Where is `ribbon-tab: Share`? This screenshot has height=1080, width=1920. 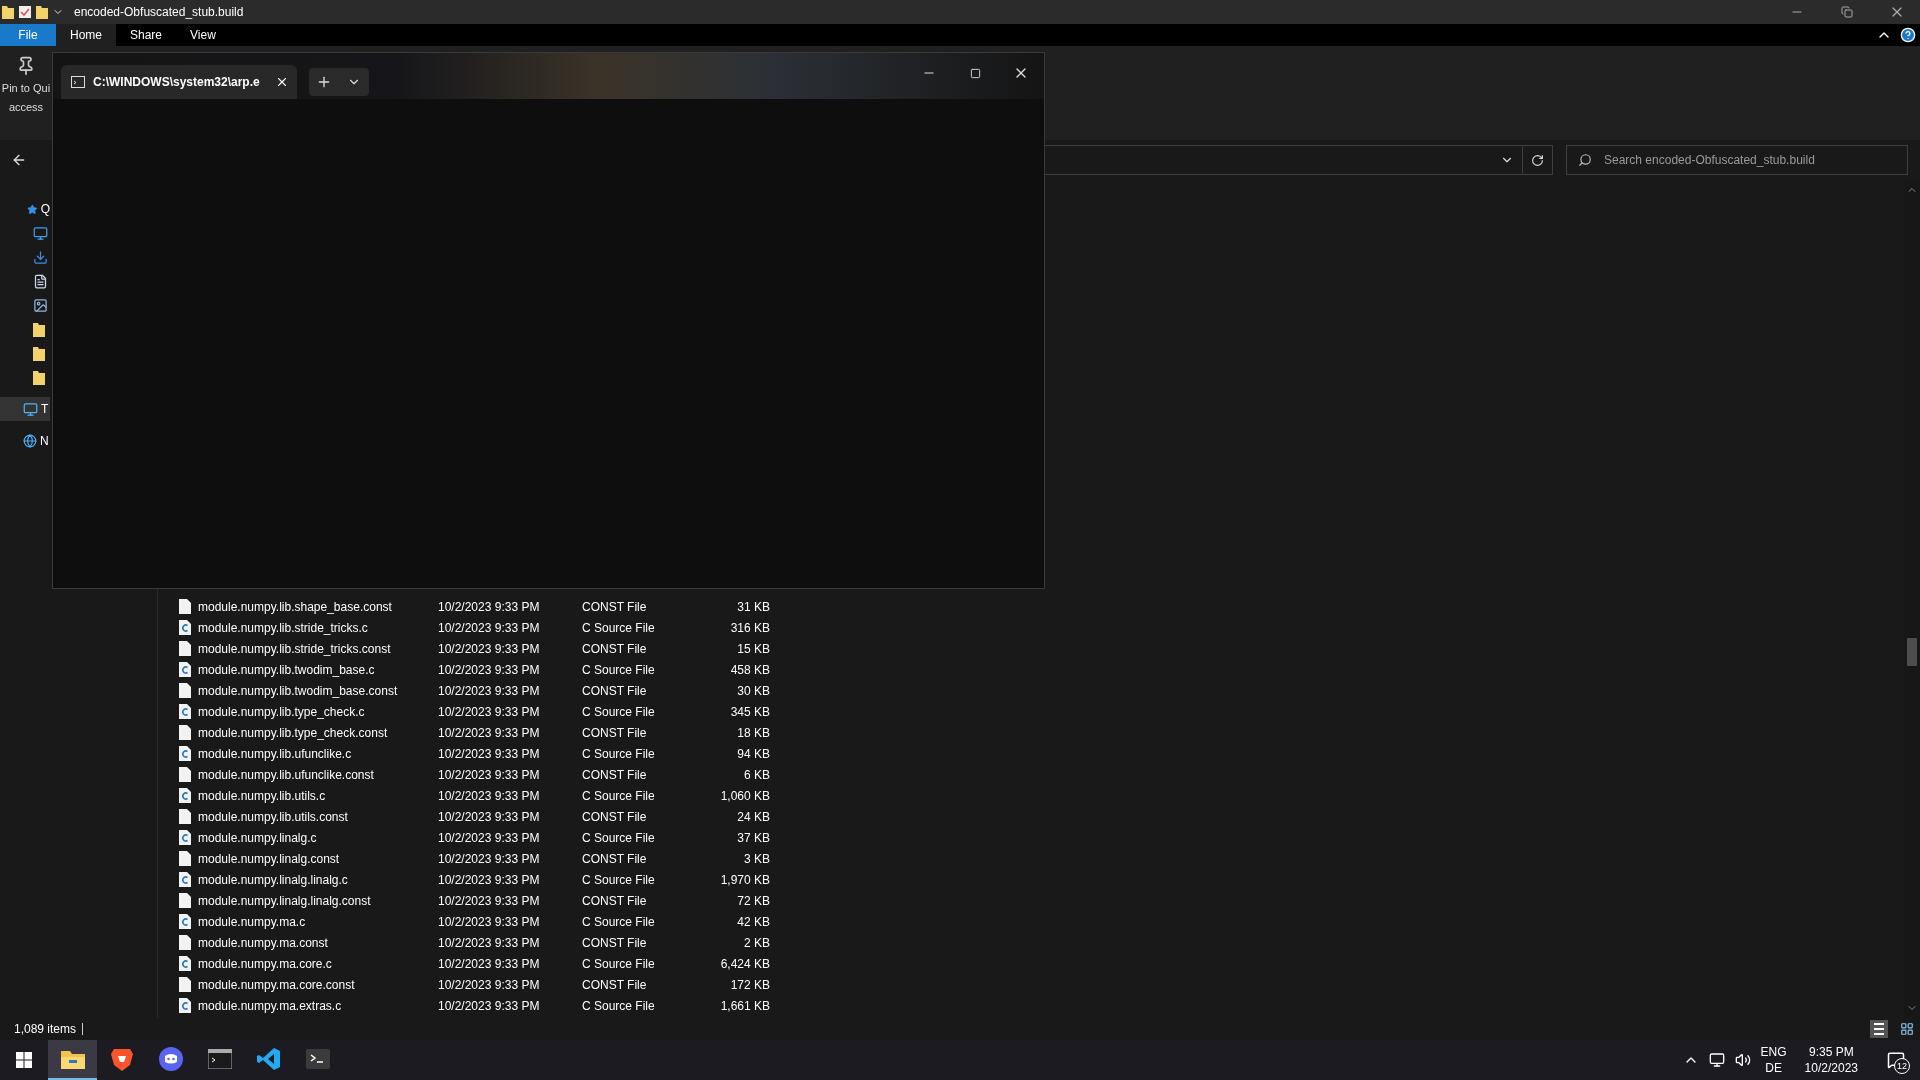 ribbon-tab: Share is located at coordinates (146, 35).